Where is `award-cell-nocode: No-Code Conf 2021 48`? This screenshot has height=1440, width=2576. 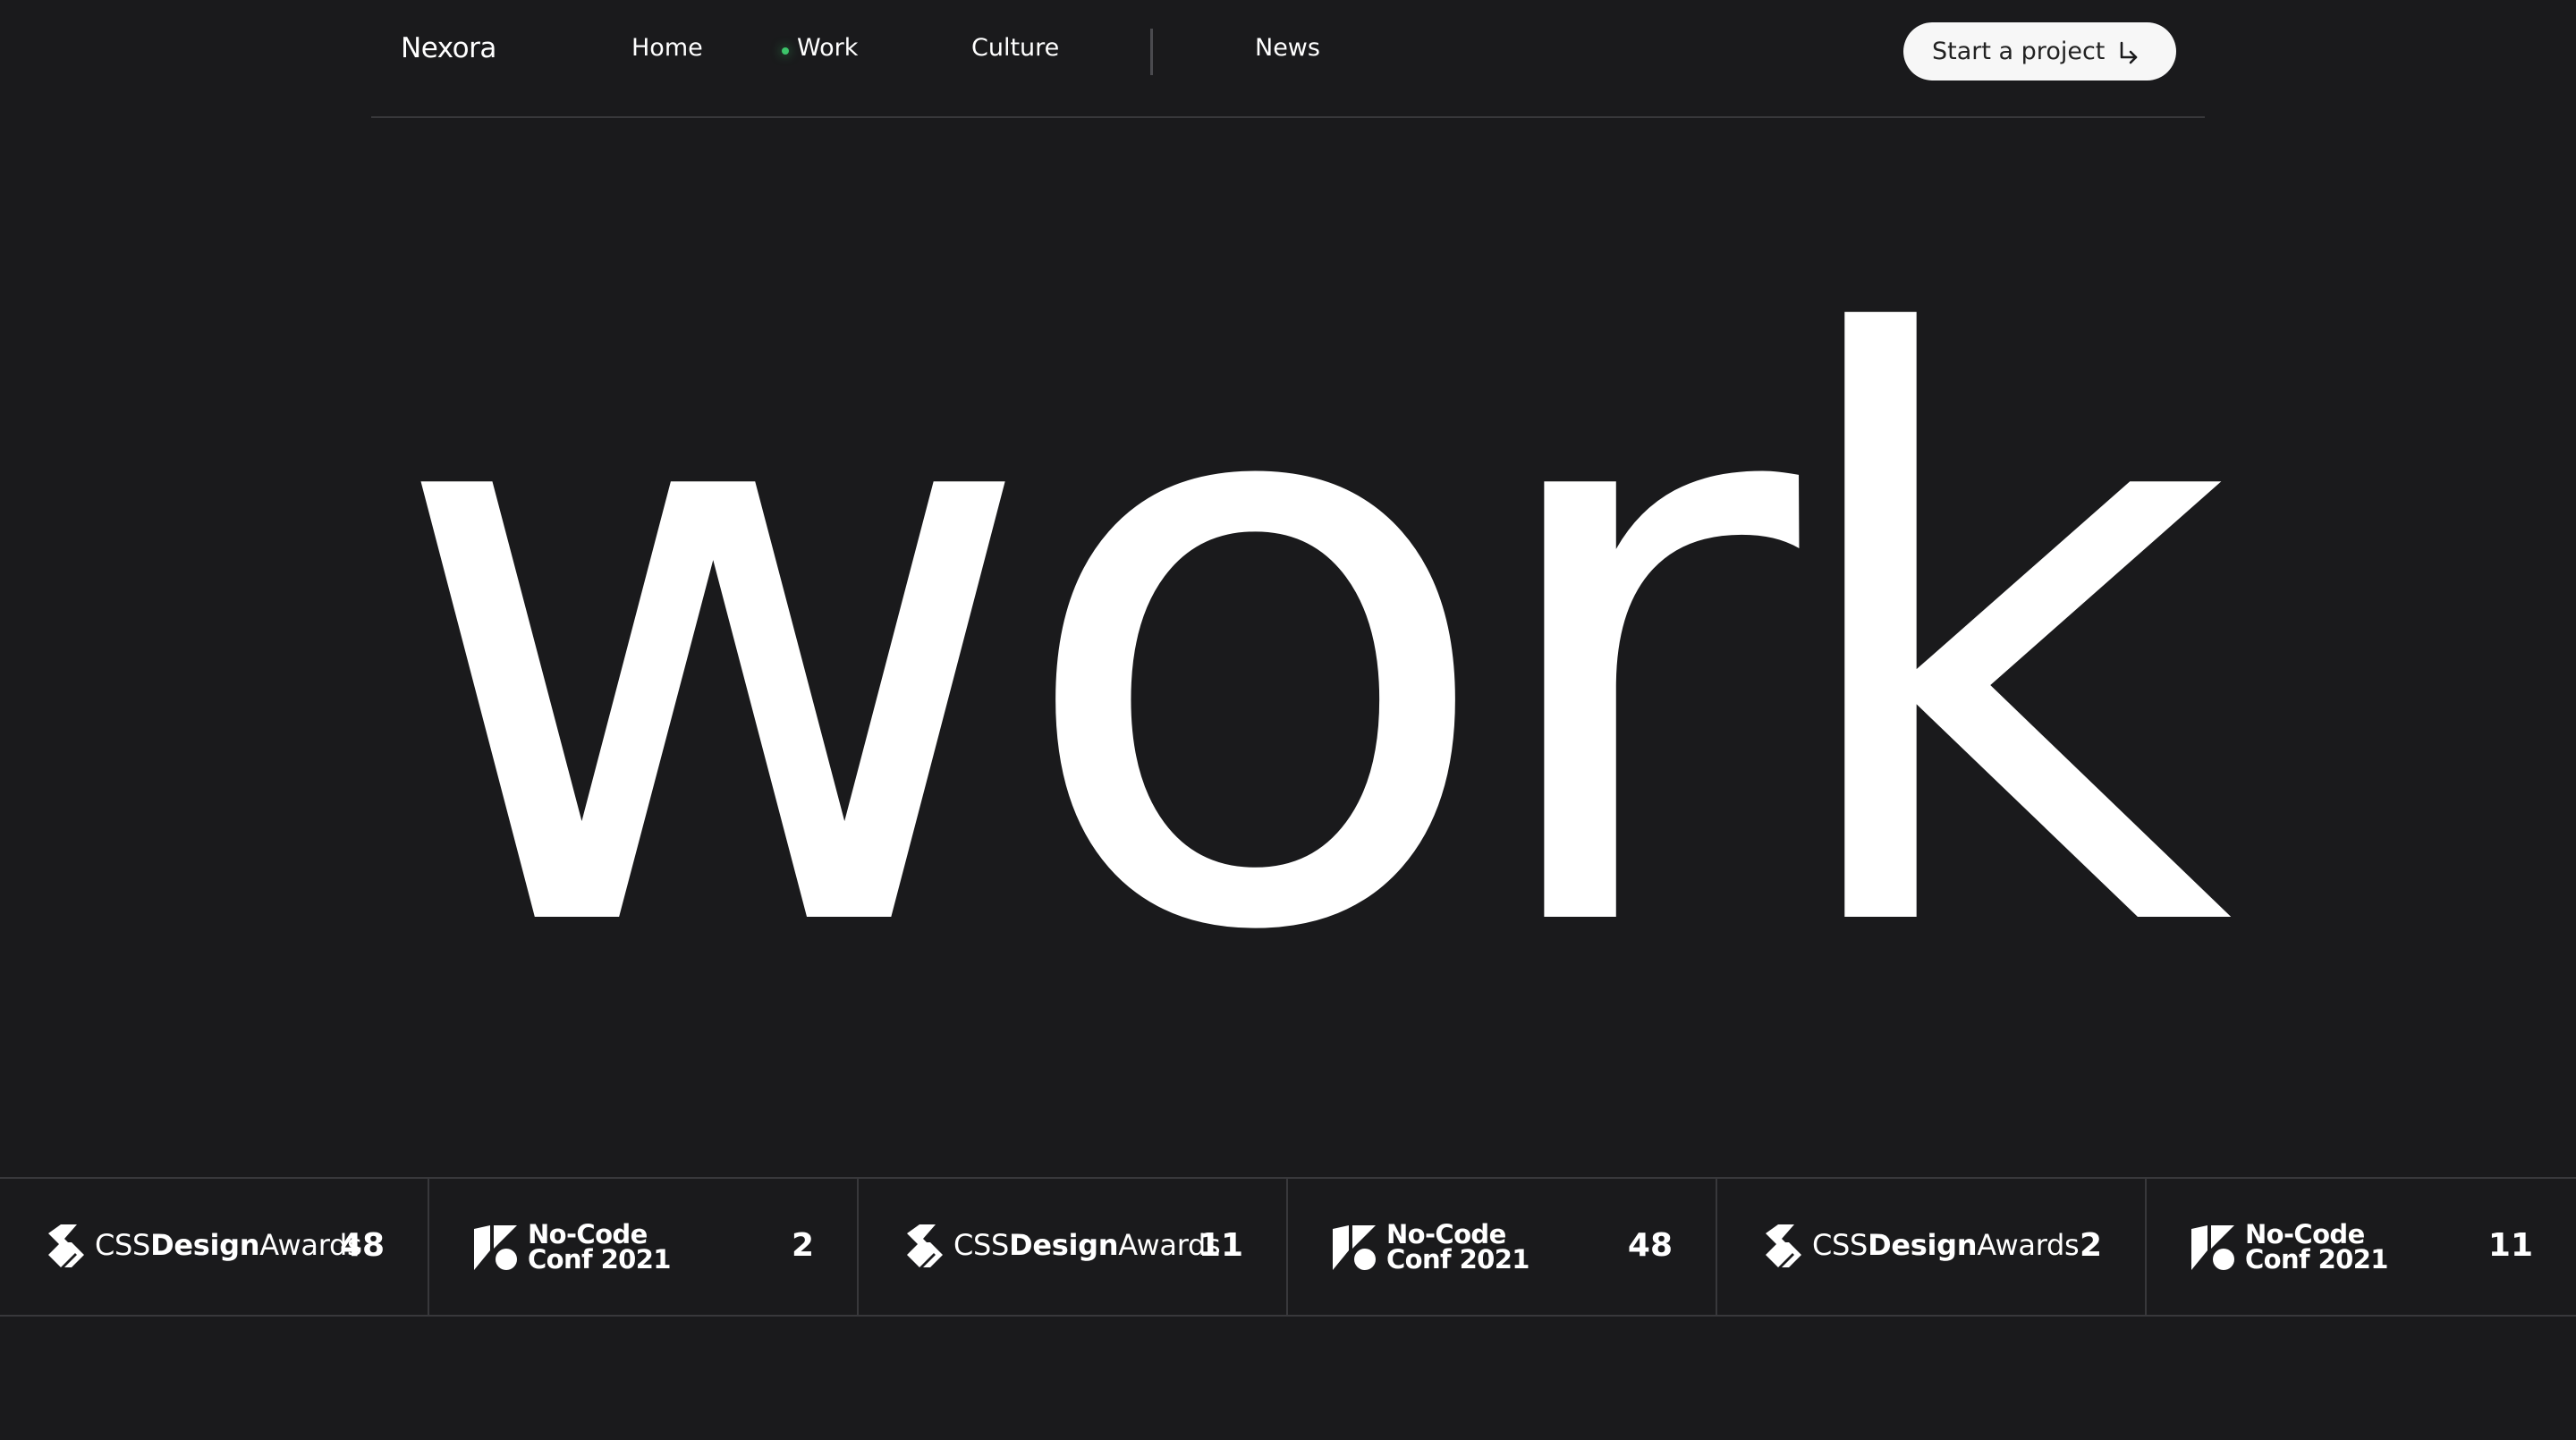
award-cell-nocode: No-Code Conf 2021 48 is located at coordinates (1502, 1247).